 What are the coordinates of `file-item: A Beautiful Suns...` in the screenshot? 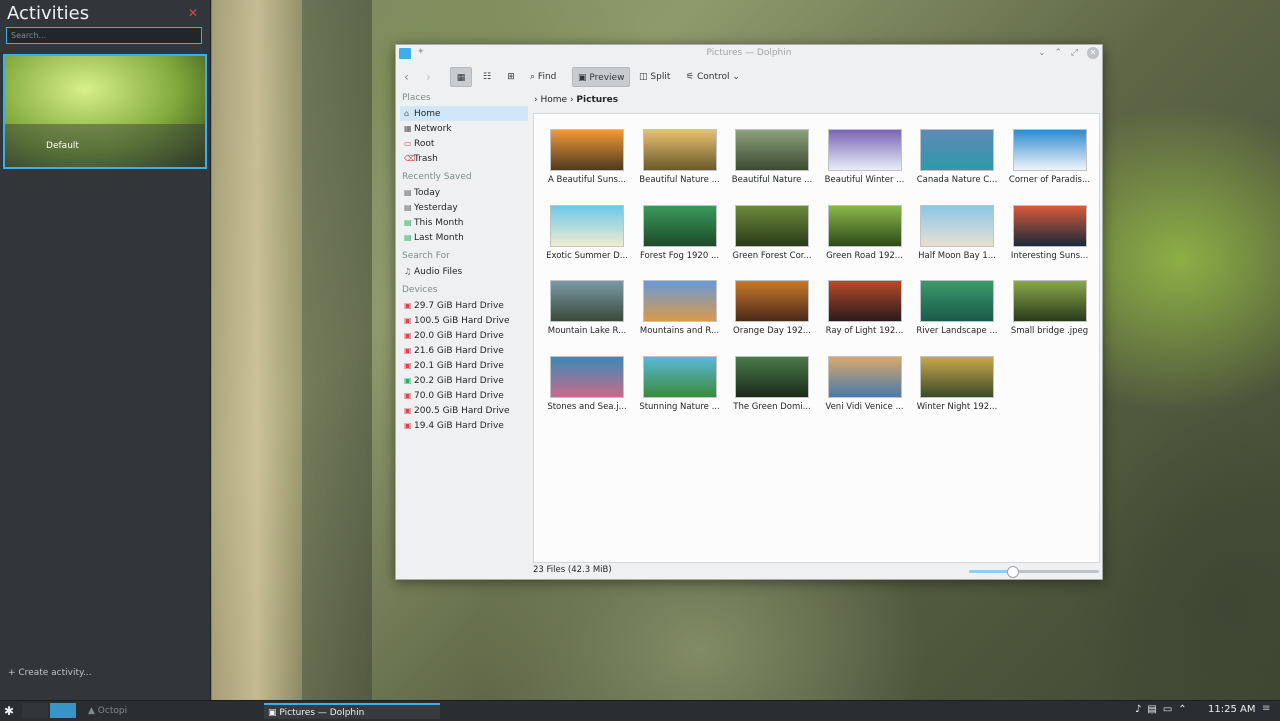 It's located at (587, 161).